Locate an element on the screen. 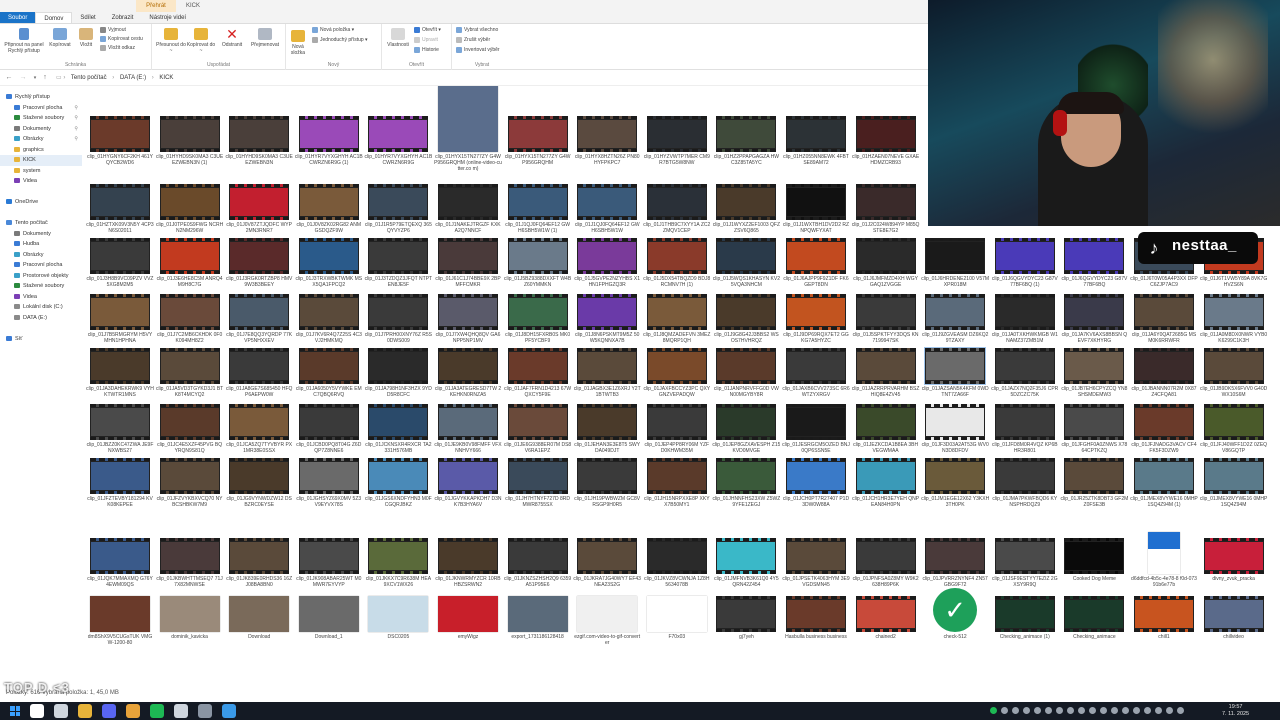 This screenshot has width=1280, height=720. file-item: clip_01JA3DAHEKRWK9 VYHKTWTR1MNS is located at coordinates (120, 379).